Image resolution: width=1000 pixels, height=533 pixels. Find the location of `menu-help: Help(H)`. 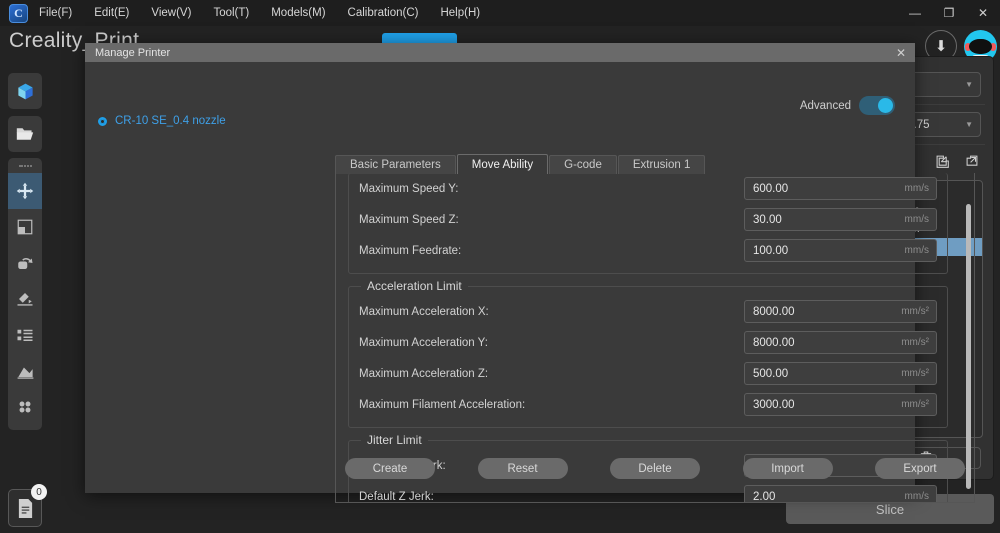

menu-help: Help(H) is located at coordinates (460, 13).